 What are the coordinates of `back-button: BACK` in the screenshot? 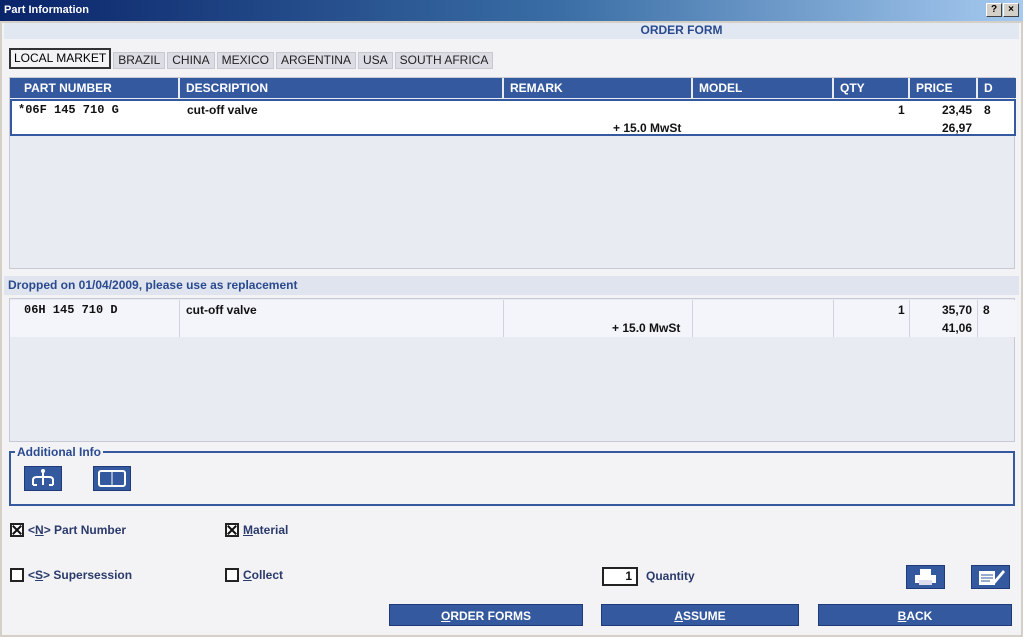 It's located at (915, 615).